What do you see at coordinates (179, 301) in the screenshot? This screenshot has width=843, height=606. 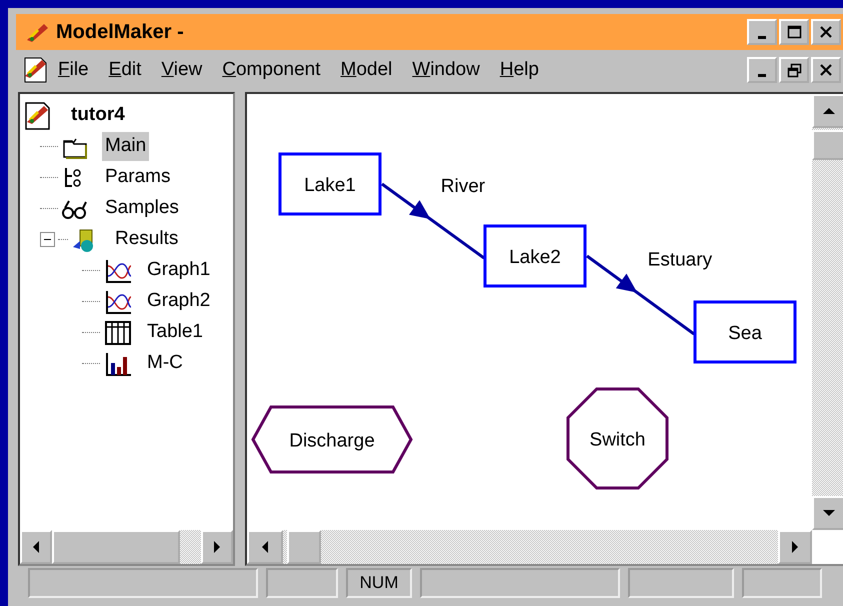 I see `tree-item: Graph2` at bounding box center [179, 301].